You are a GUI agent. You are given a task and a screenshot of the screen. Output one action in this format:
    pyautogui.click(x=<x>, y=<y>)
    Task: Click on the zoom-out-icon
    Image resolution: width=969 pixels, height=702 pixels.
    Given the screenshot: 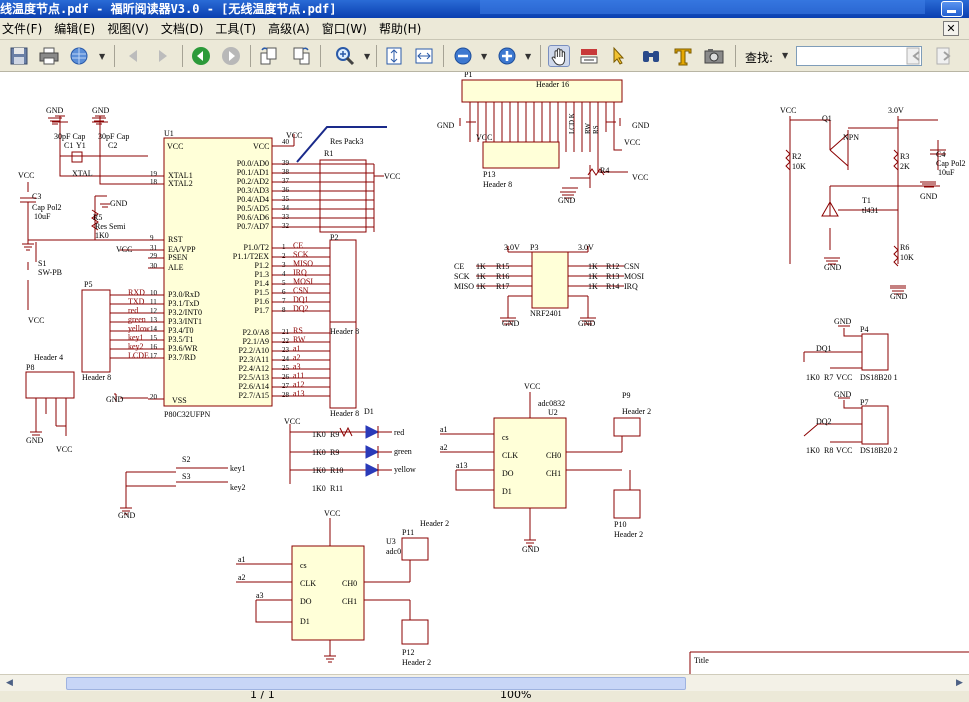 What is the action you would take?
    pyautogui.click(x=463, y=56)
    